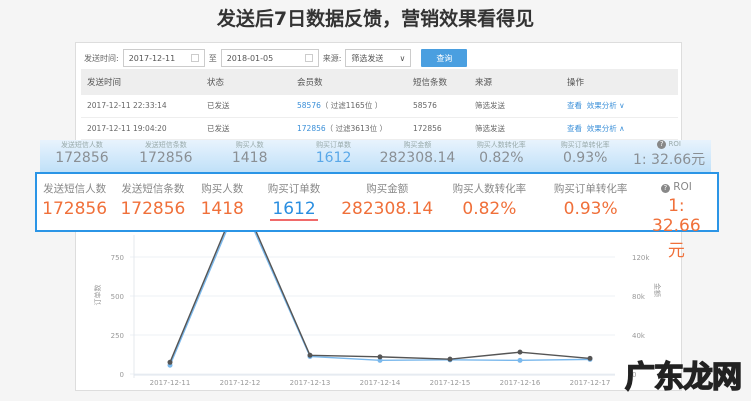  Describe the element at coordinates (122, 375) in the screenshot. I see `y-tick-label: 0` at that location.